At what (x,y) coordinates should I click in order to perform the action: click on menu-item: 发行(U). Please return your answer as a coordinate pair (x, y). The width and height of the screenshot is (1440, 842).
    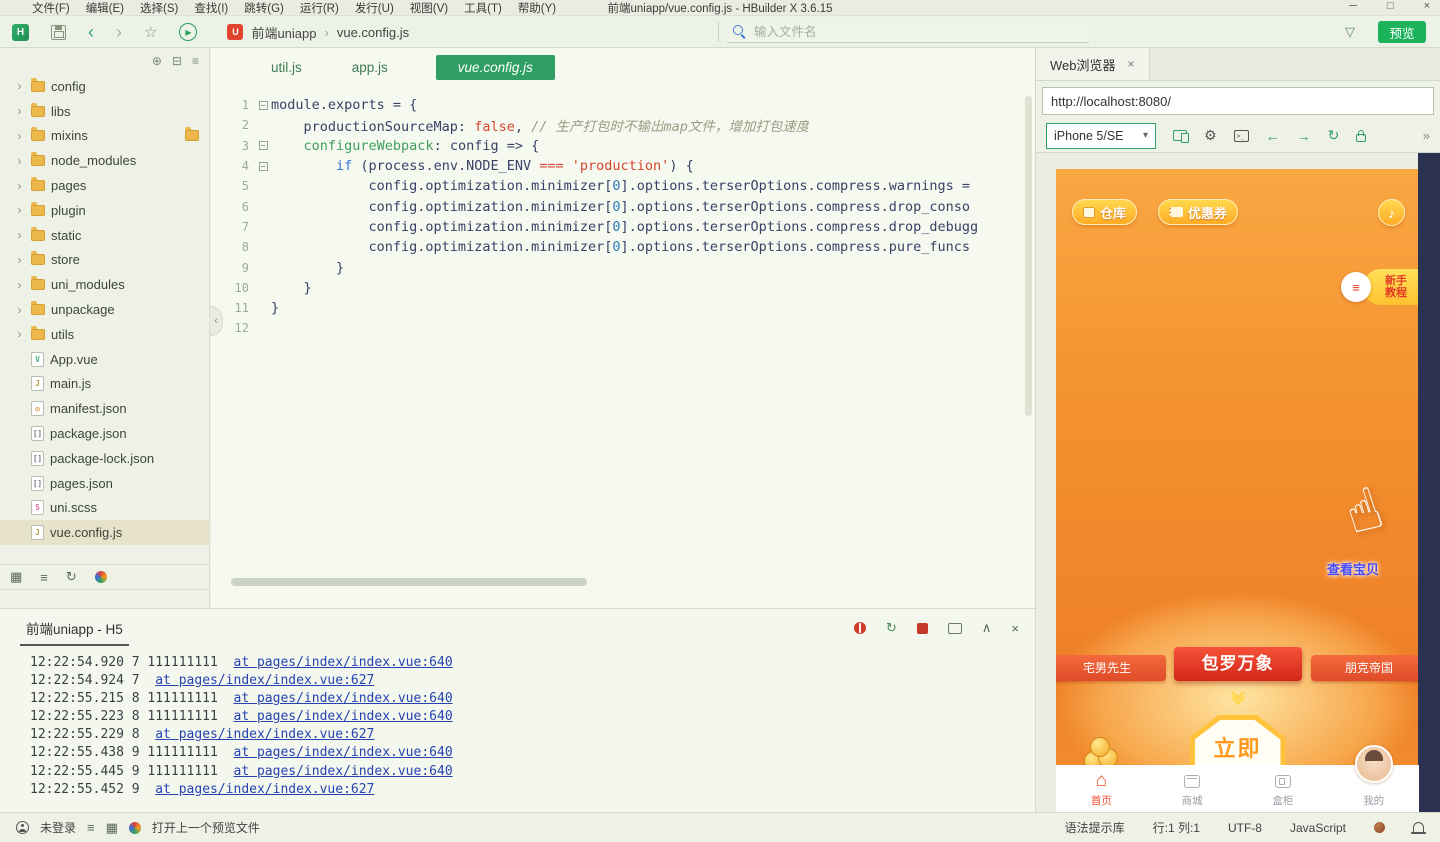
    Looking at the image, I should click on (374, 8).